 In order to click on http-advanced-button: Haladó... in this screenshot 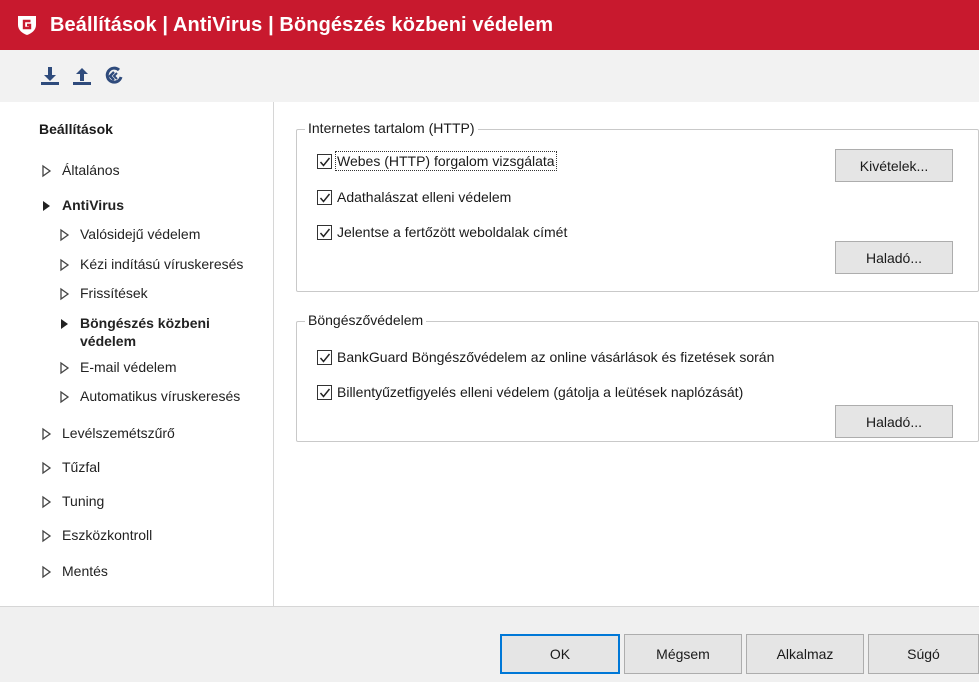, I will do `click(894, 257)`.